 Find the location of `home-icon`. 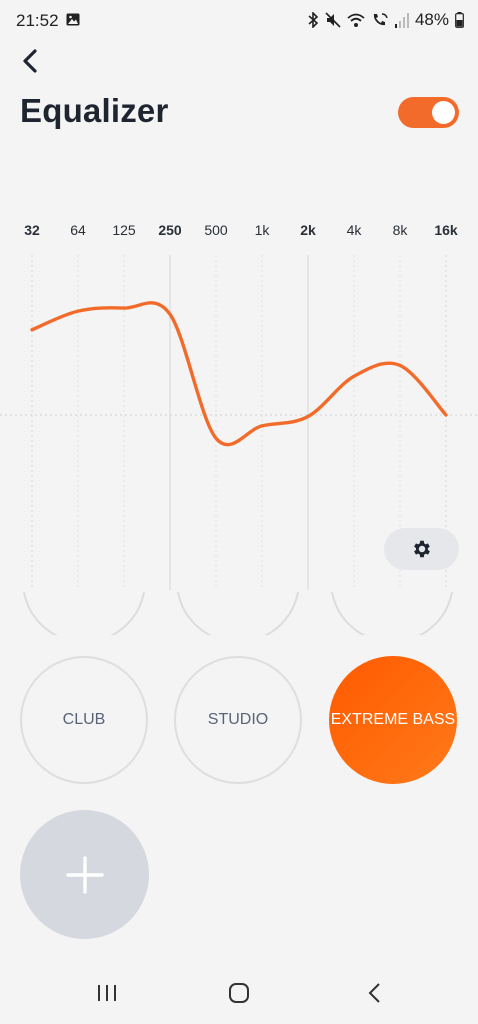

home-icon is located at coordinates (239, 993).